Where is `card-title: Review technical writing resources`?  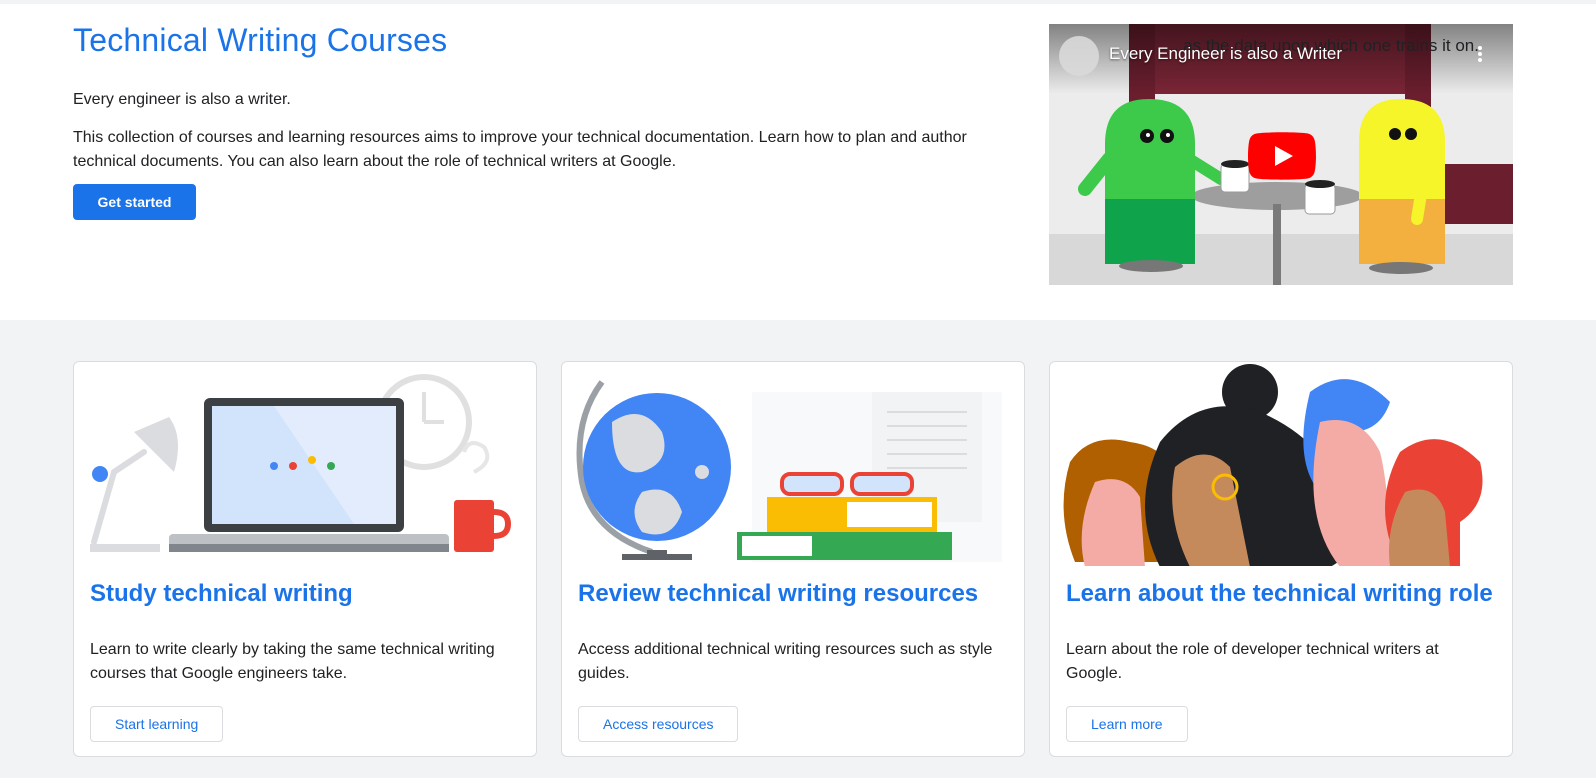
card-title: Review technical writing resources is located at coordinates (778, 594).